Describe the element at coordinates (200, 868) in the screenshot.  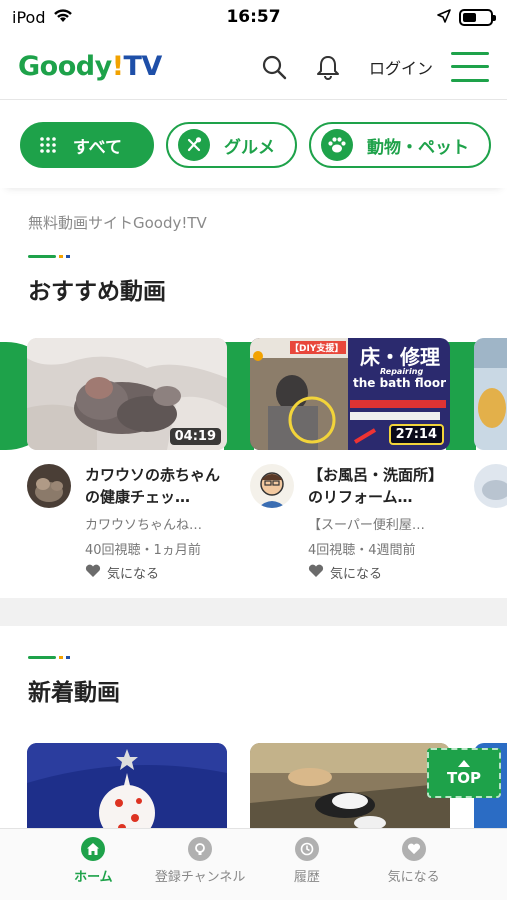
I see `nav-subscriptions: 登録チャンネル` at that location.